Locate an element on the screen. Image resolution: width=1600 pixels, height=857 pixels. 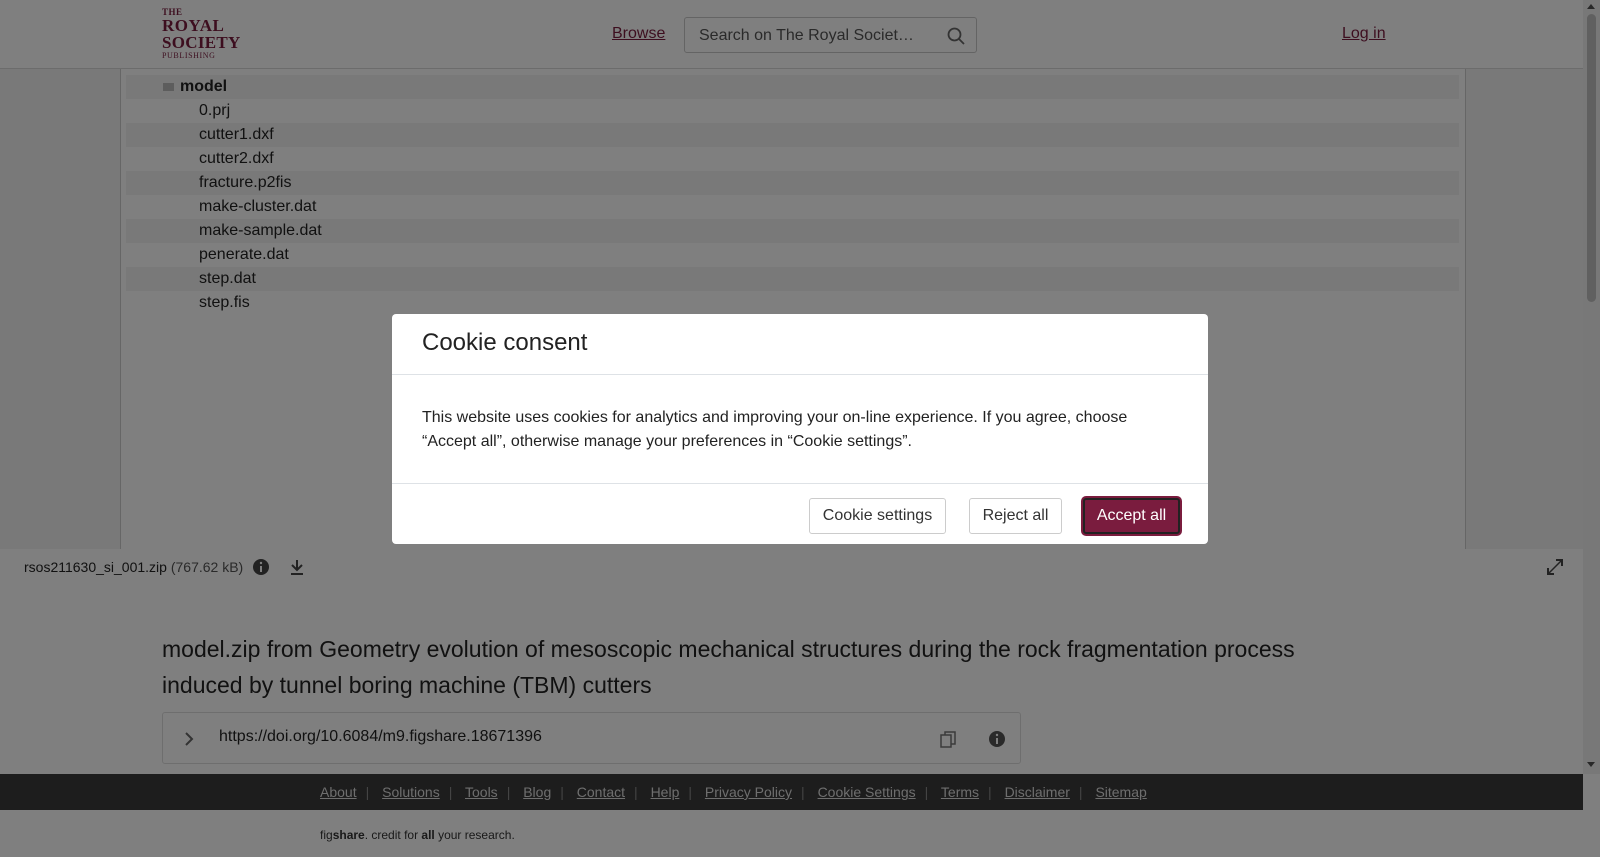
cookie-settings-button: Cookie settings is located at coordinates (877, 516).